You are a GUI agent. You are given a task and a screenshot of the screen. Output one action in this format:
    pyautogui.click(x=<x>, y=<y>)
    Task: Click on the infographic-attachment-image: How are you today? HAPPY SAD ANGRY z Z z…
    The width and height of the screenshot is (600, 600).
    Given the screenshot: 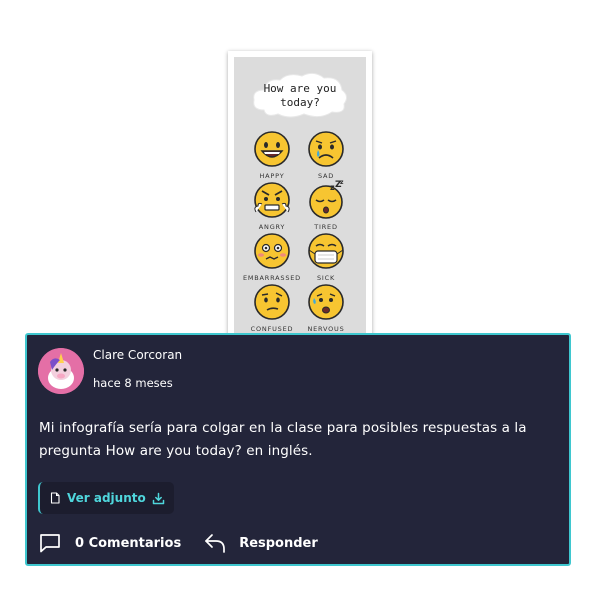 What is the action you would take?
    pyautogui.click(x=300, y=196)
    